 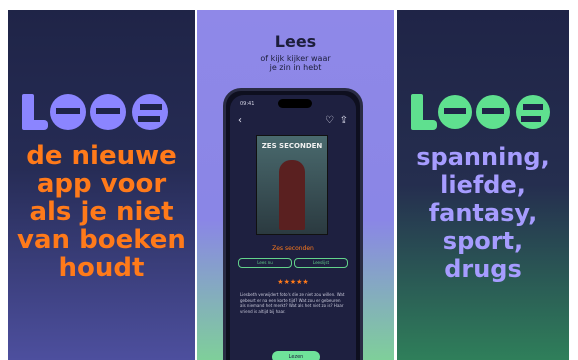 I want to click on book-cover: ZES SECONDEN, so click(x=292, y=185).